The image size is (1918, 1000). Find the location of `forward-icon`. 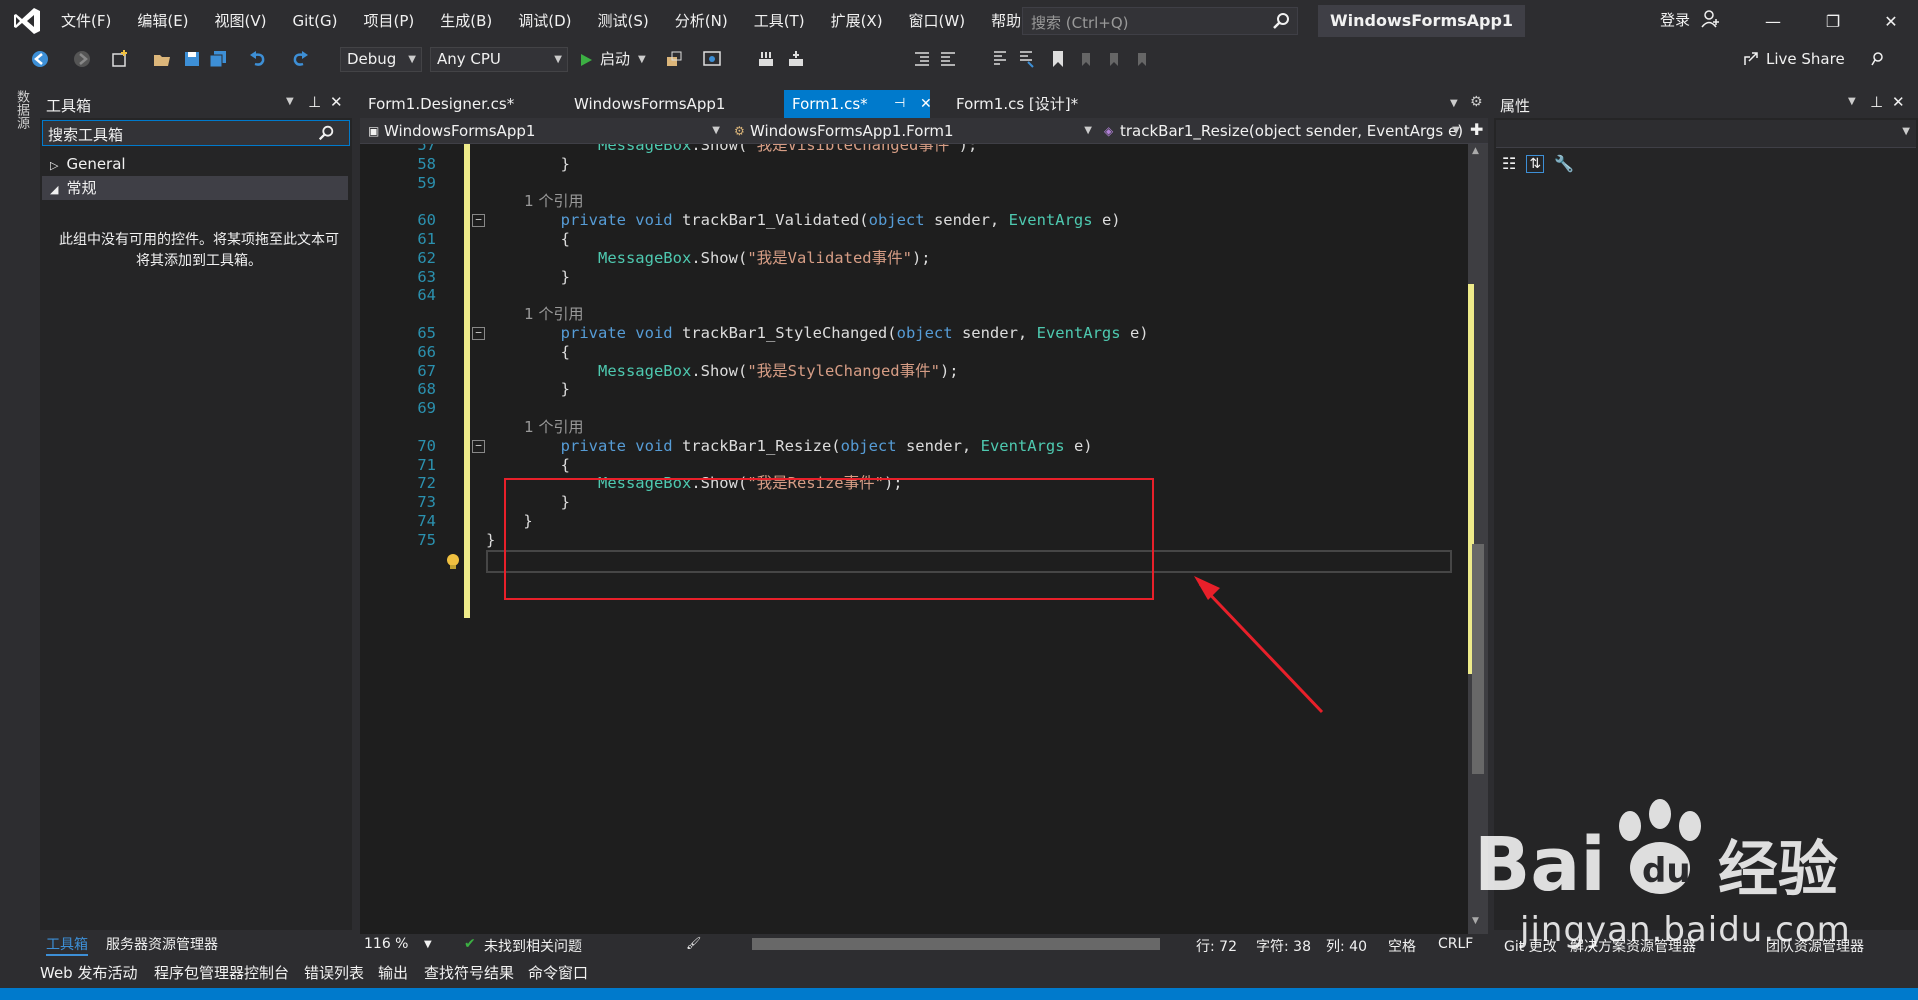

forward-icon is located at coordinates (82, 59).